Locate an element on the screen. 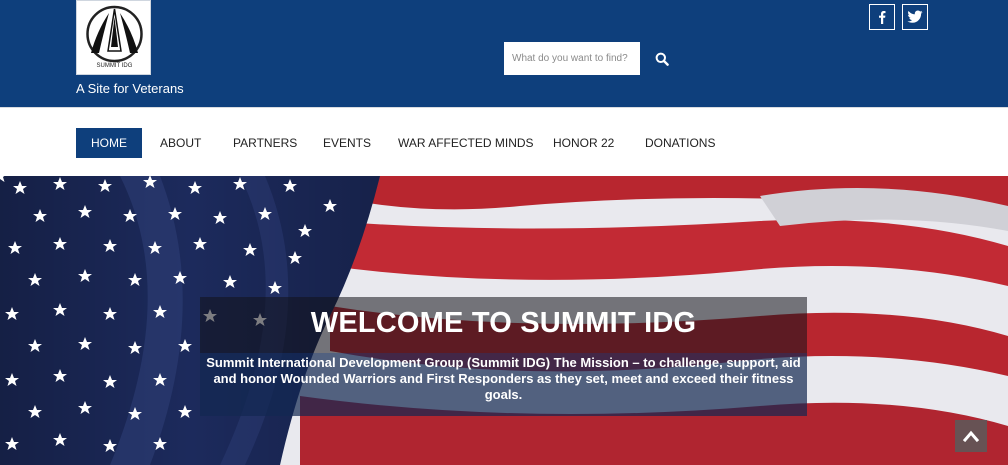  nav-item-about: ABOUT is located at coordinates (180, 143).